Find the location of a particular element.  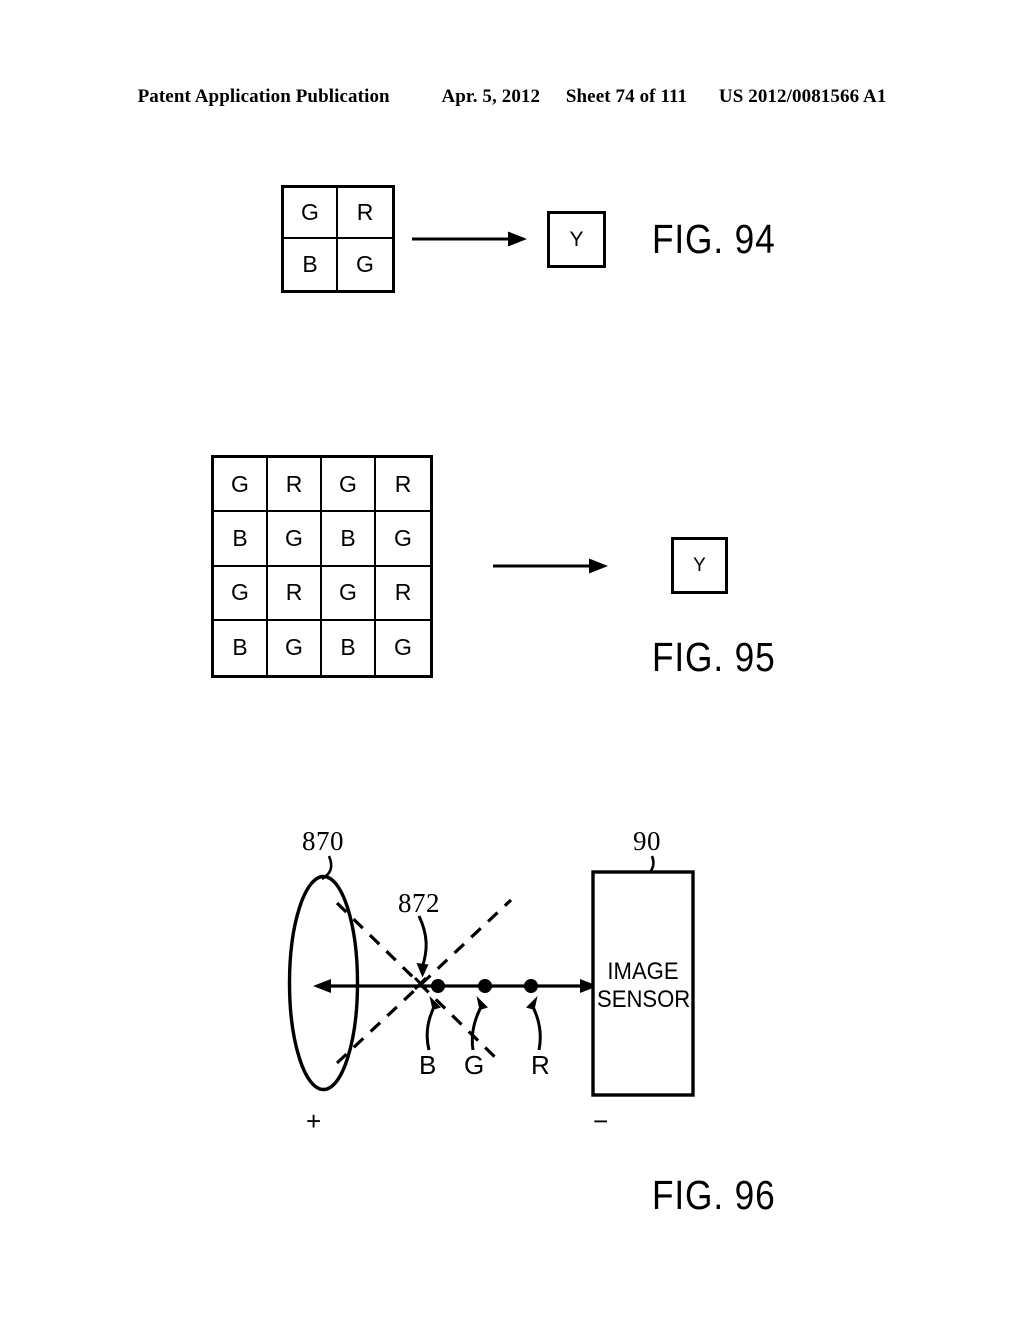

header-publication: Patent Application Publication is located at coordinates (263, 96).